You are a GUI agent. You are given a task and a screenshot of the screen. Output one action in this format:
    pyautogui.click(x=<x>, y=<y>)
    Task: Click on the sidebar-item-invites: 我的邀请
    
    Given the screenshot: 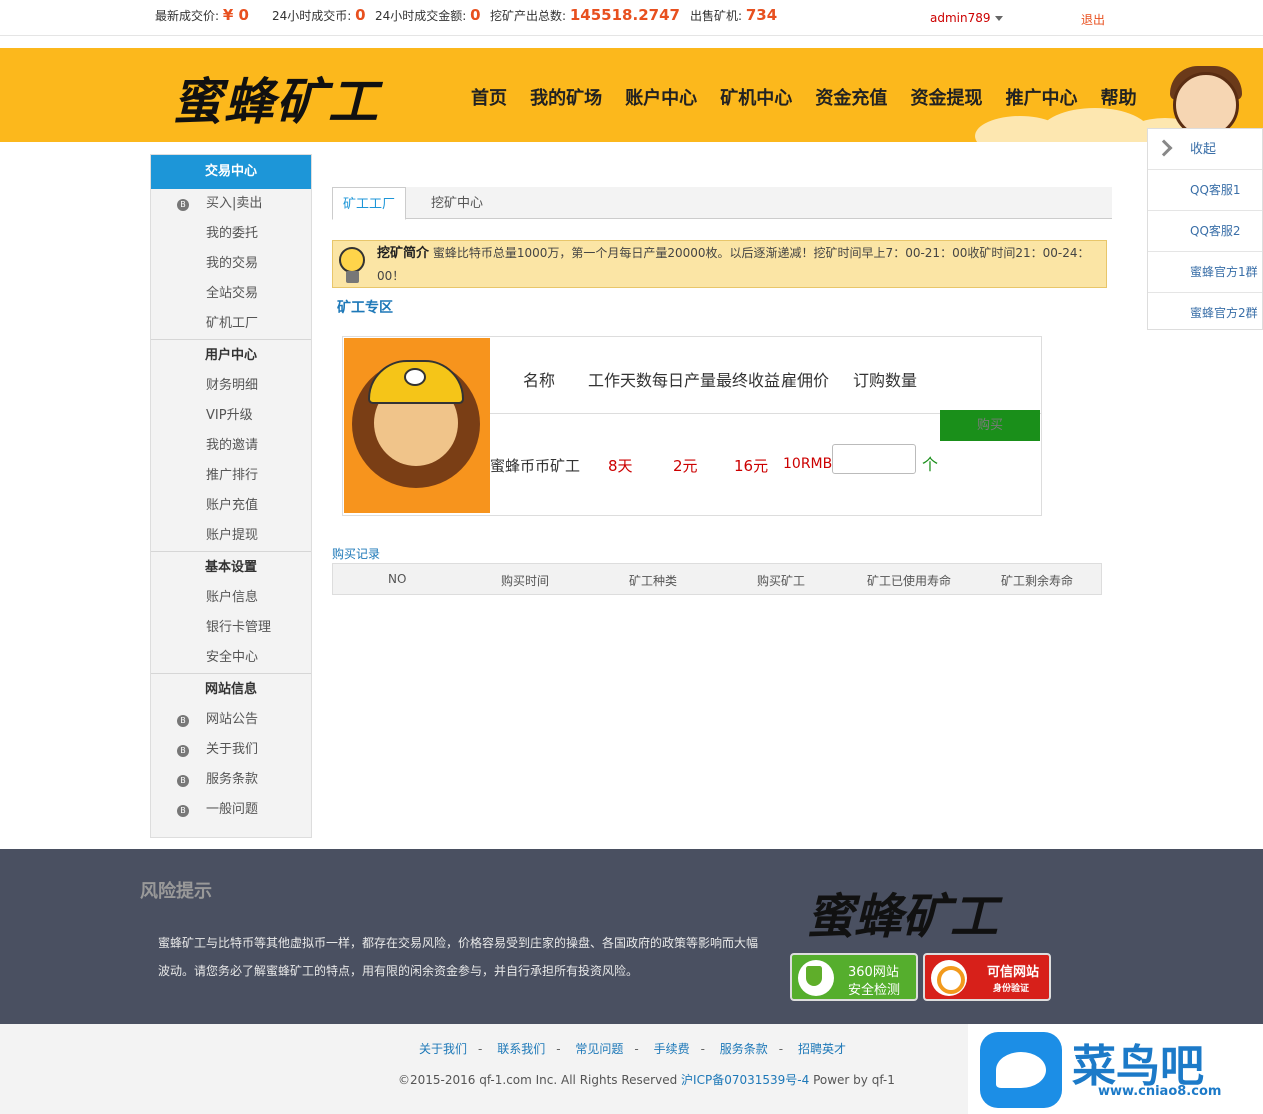 What is the action you would take?
    pyautogui.click(x=231, y=446)
    